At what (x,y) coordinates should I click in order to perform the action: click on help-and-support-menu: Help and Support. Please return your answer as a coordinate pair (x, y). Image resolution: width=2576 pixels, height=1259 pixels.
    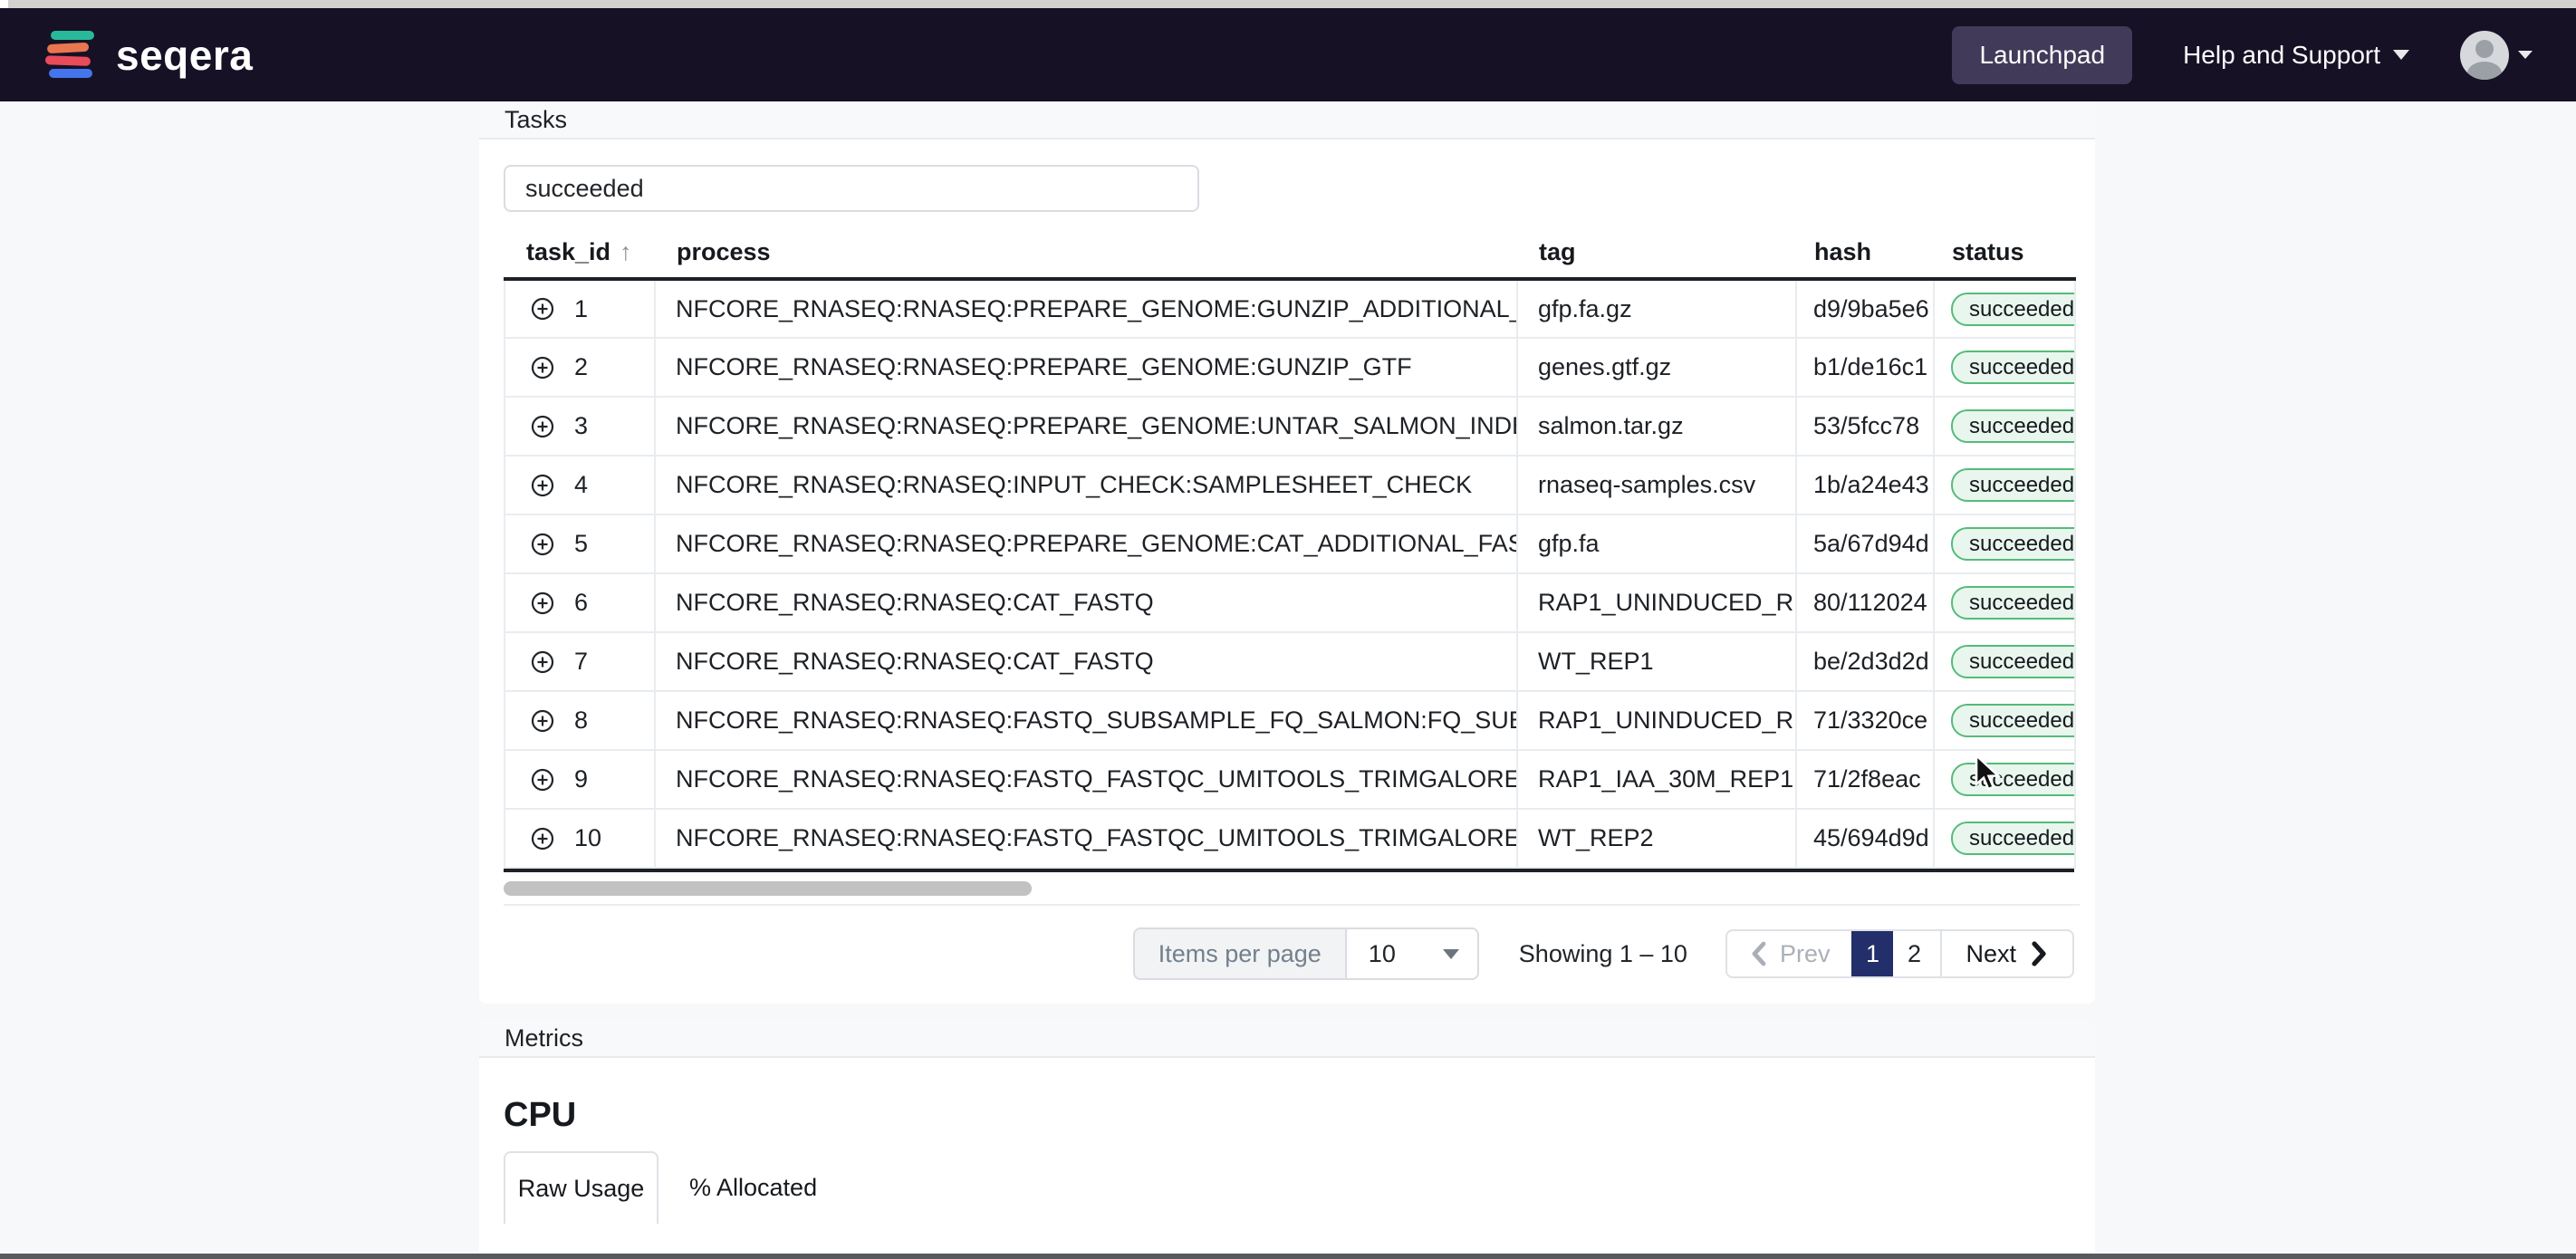
    Looking at the image, I should click on (2296, 55).